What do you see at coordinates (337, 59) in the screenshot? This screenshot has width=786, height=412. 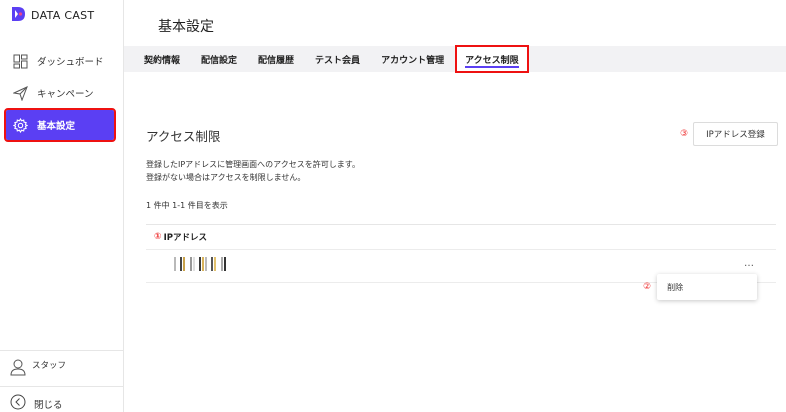 I see `tab-test-members: テスト会員` at bounding box center [337, 59].